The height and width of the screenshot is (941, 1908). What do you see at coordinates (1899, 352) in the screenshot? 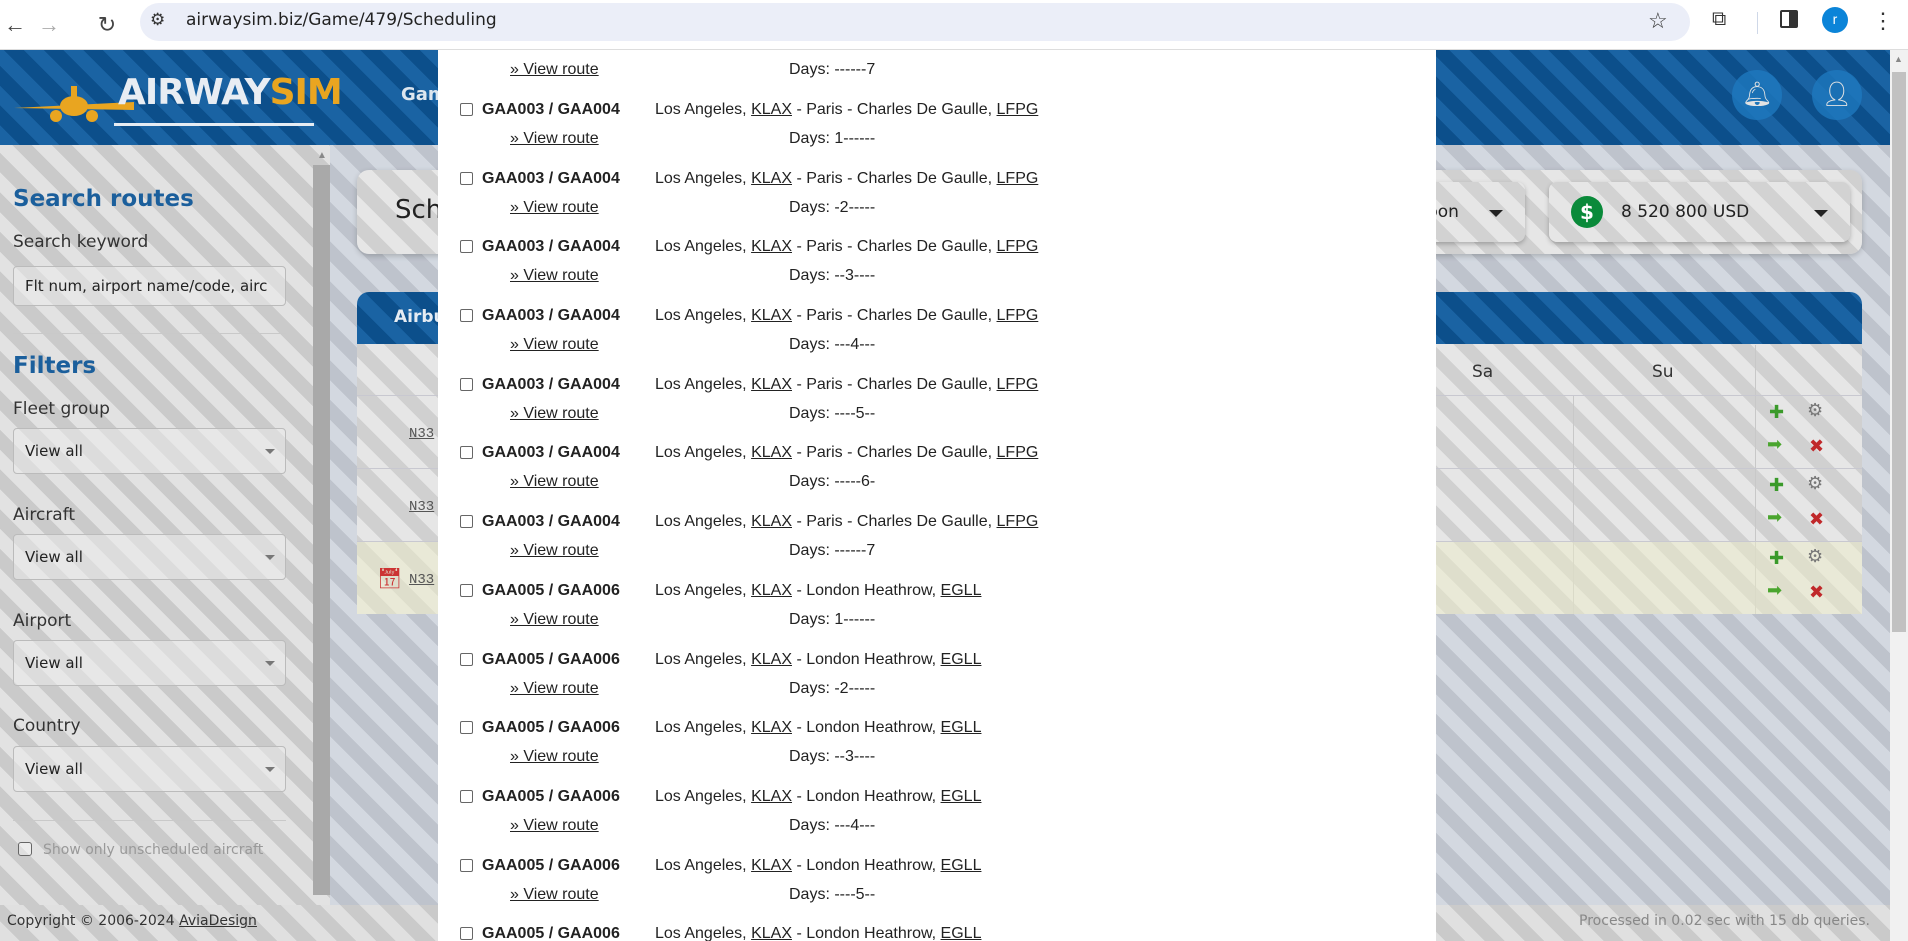
I see `page-scrollbar-thumb` at bounding box center [1899, 352].